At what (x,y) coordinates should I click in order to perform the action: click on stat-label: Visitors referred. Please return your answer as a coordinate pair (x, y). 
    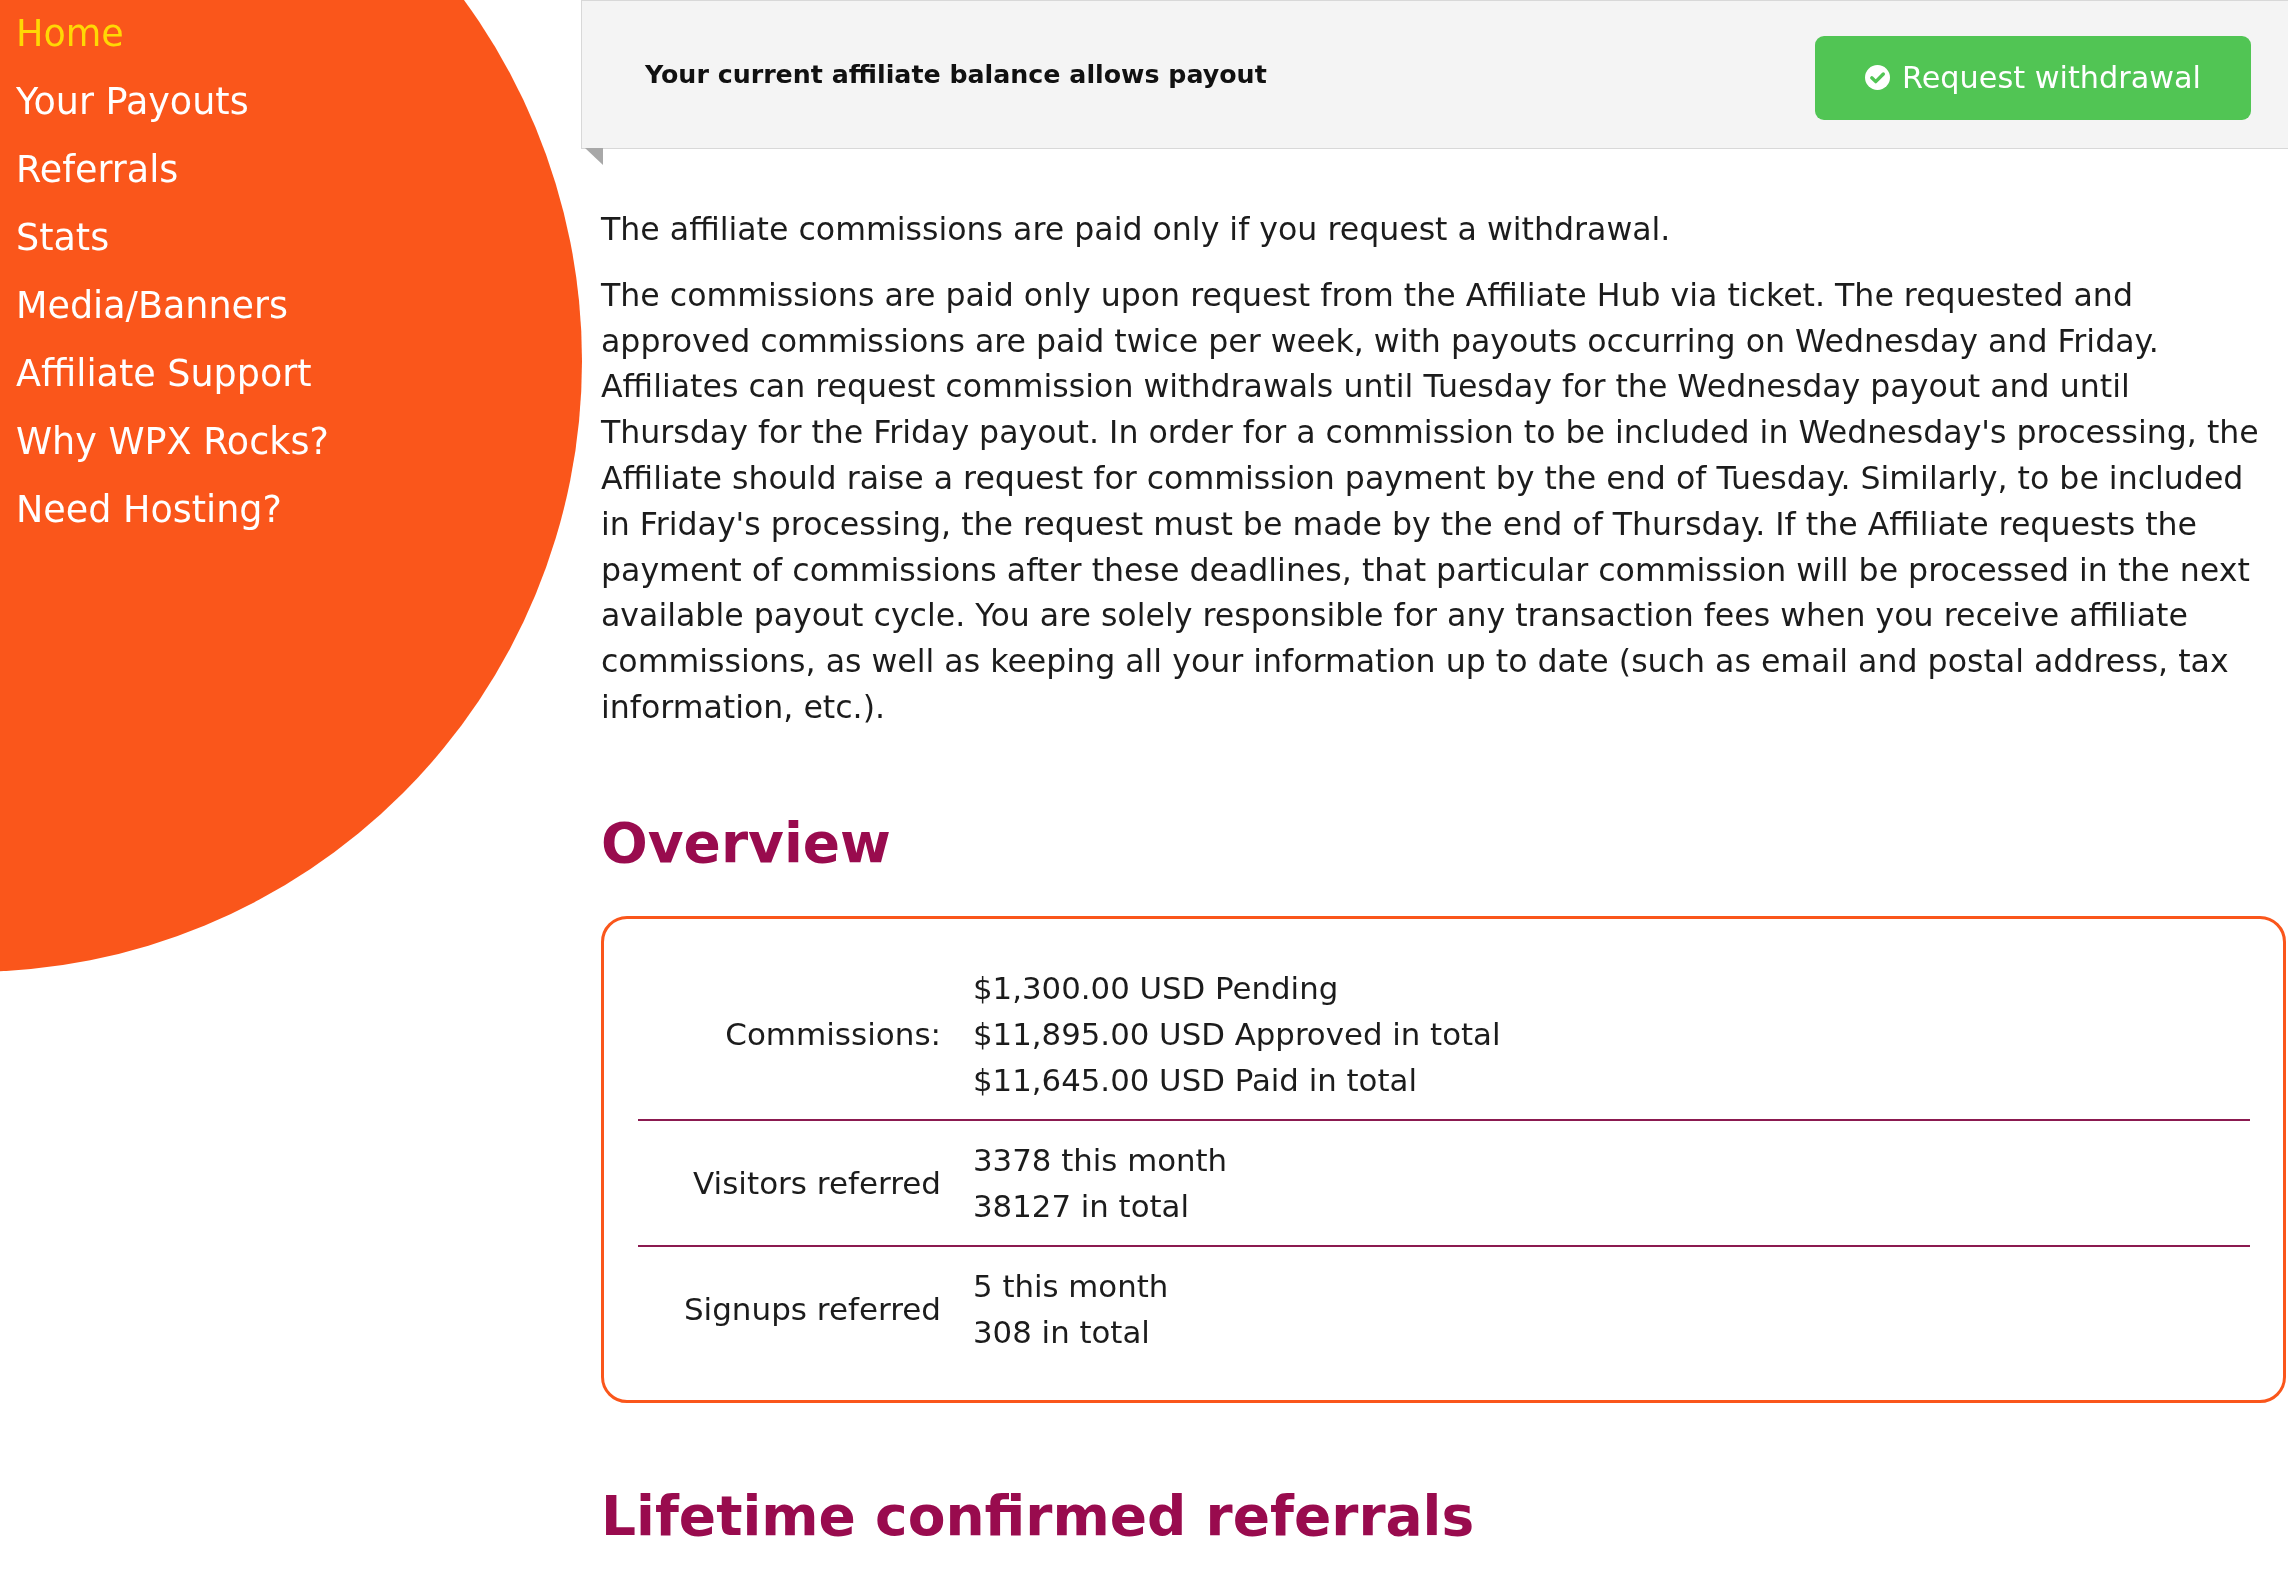
    Looking at the image, I should click on (817, 1183).